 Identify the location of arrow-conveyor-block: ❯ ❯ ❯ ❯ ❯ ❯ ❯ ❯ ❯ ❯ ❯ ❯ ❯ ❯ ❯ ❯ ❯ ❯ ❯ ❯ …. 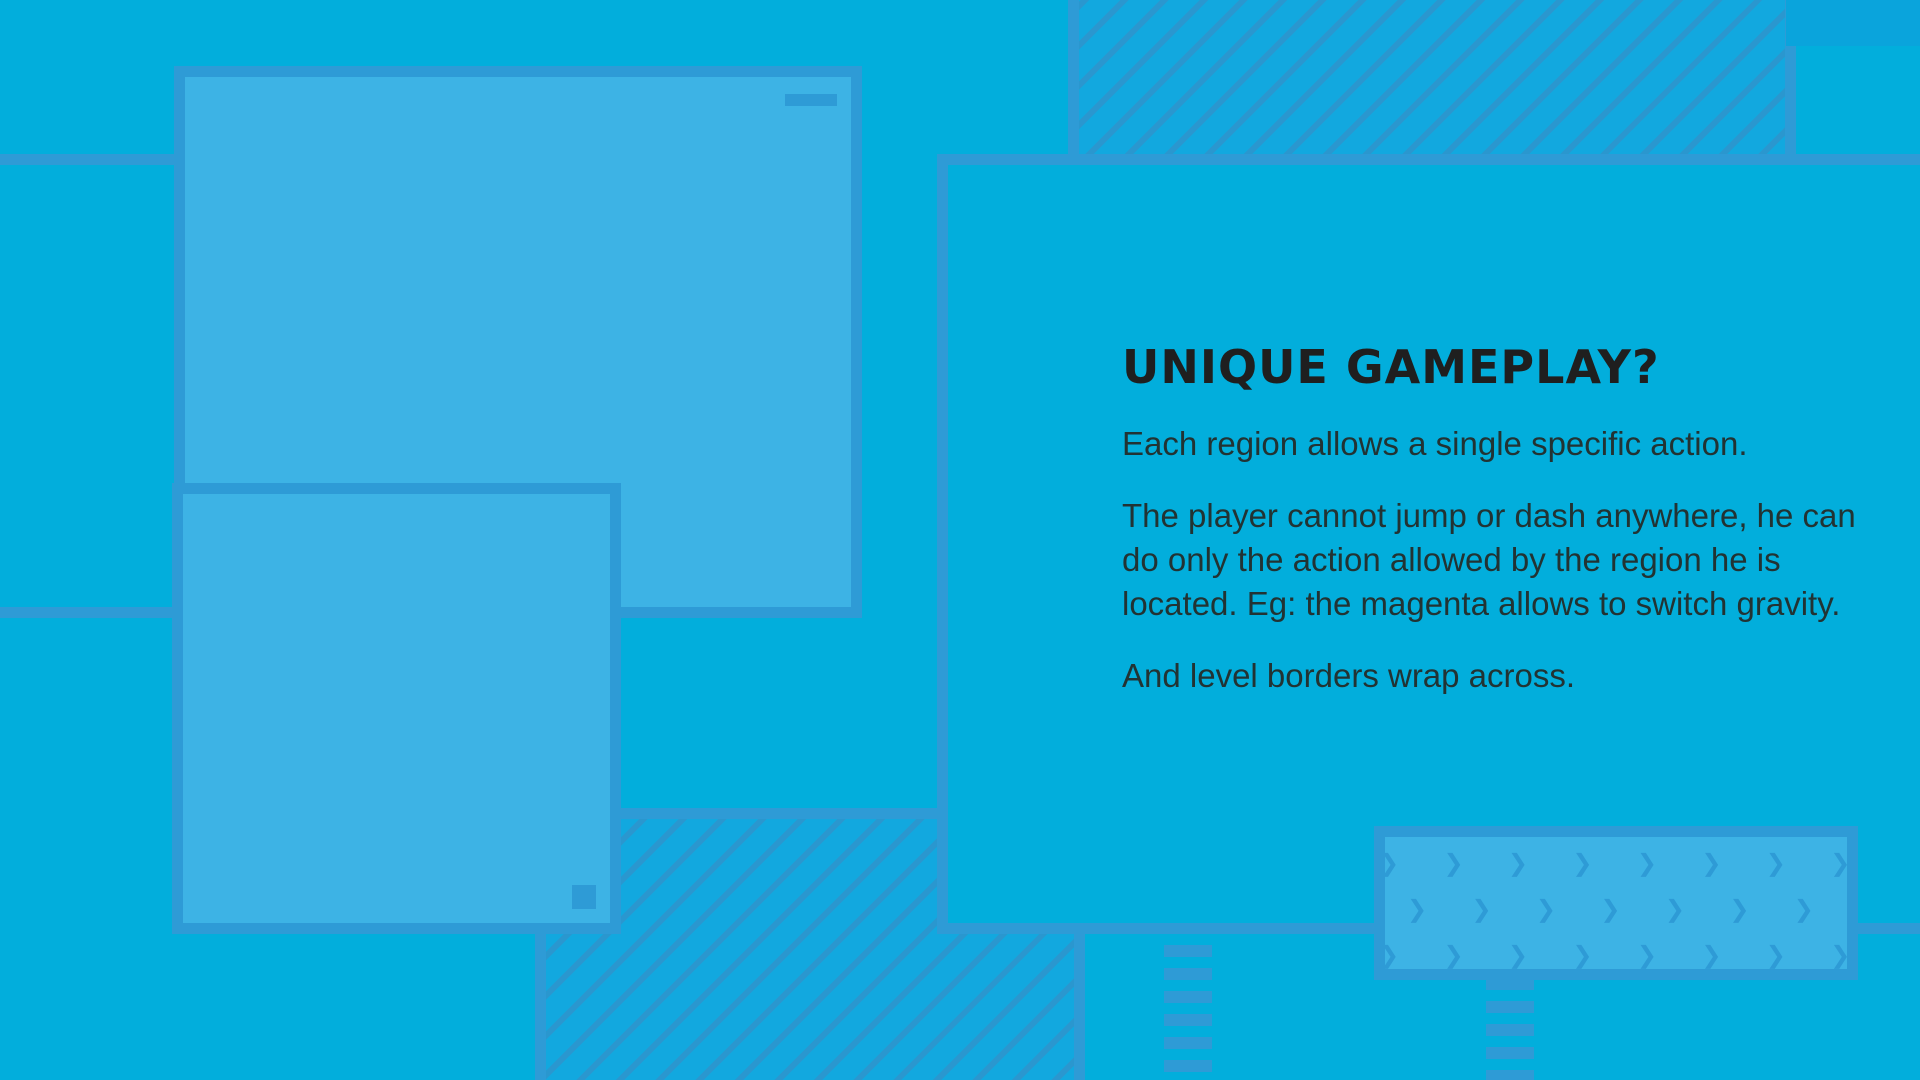
(1616, 903).